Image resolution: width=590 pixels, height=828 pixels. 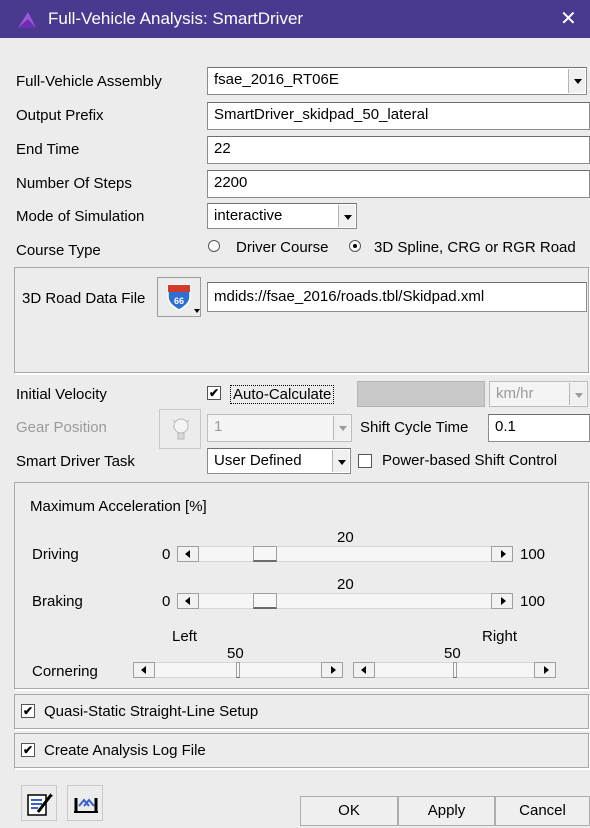 I want to click on gear-lightbulb-button, so click(x=180, y=429).